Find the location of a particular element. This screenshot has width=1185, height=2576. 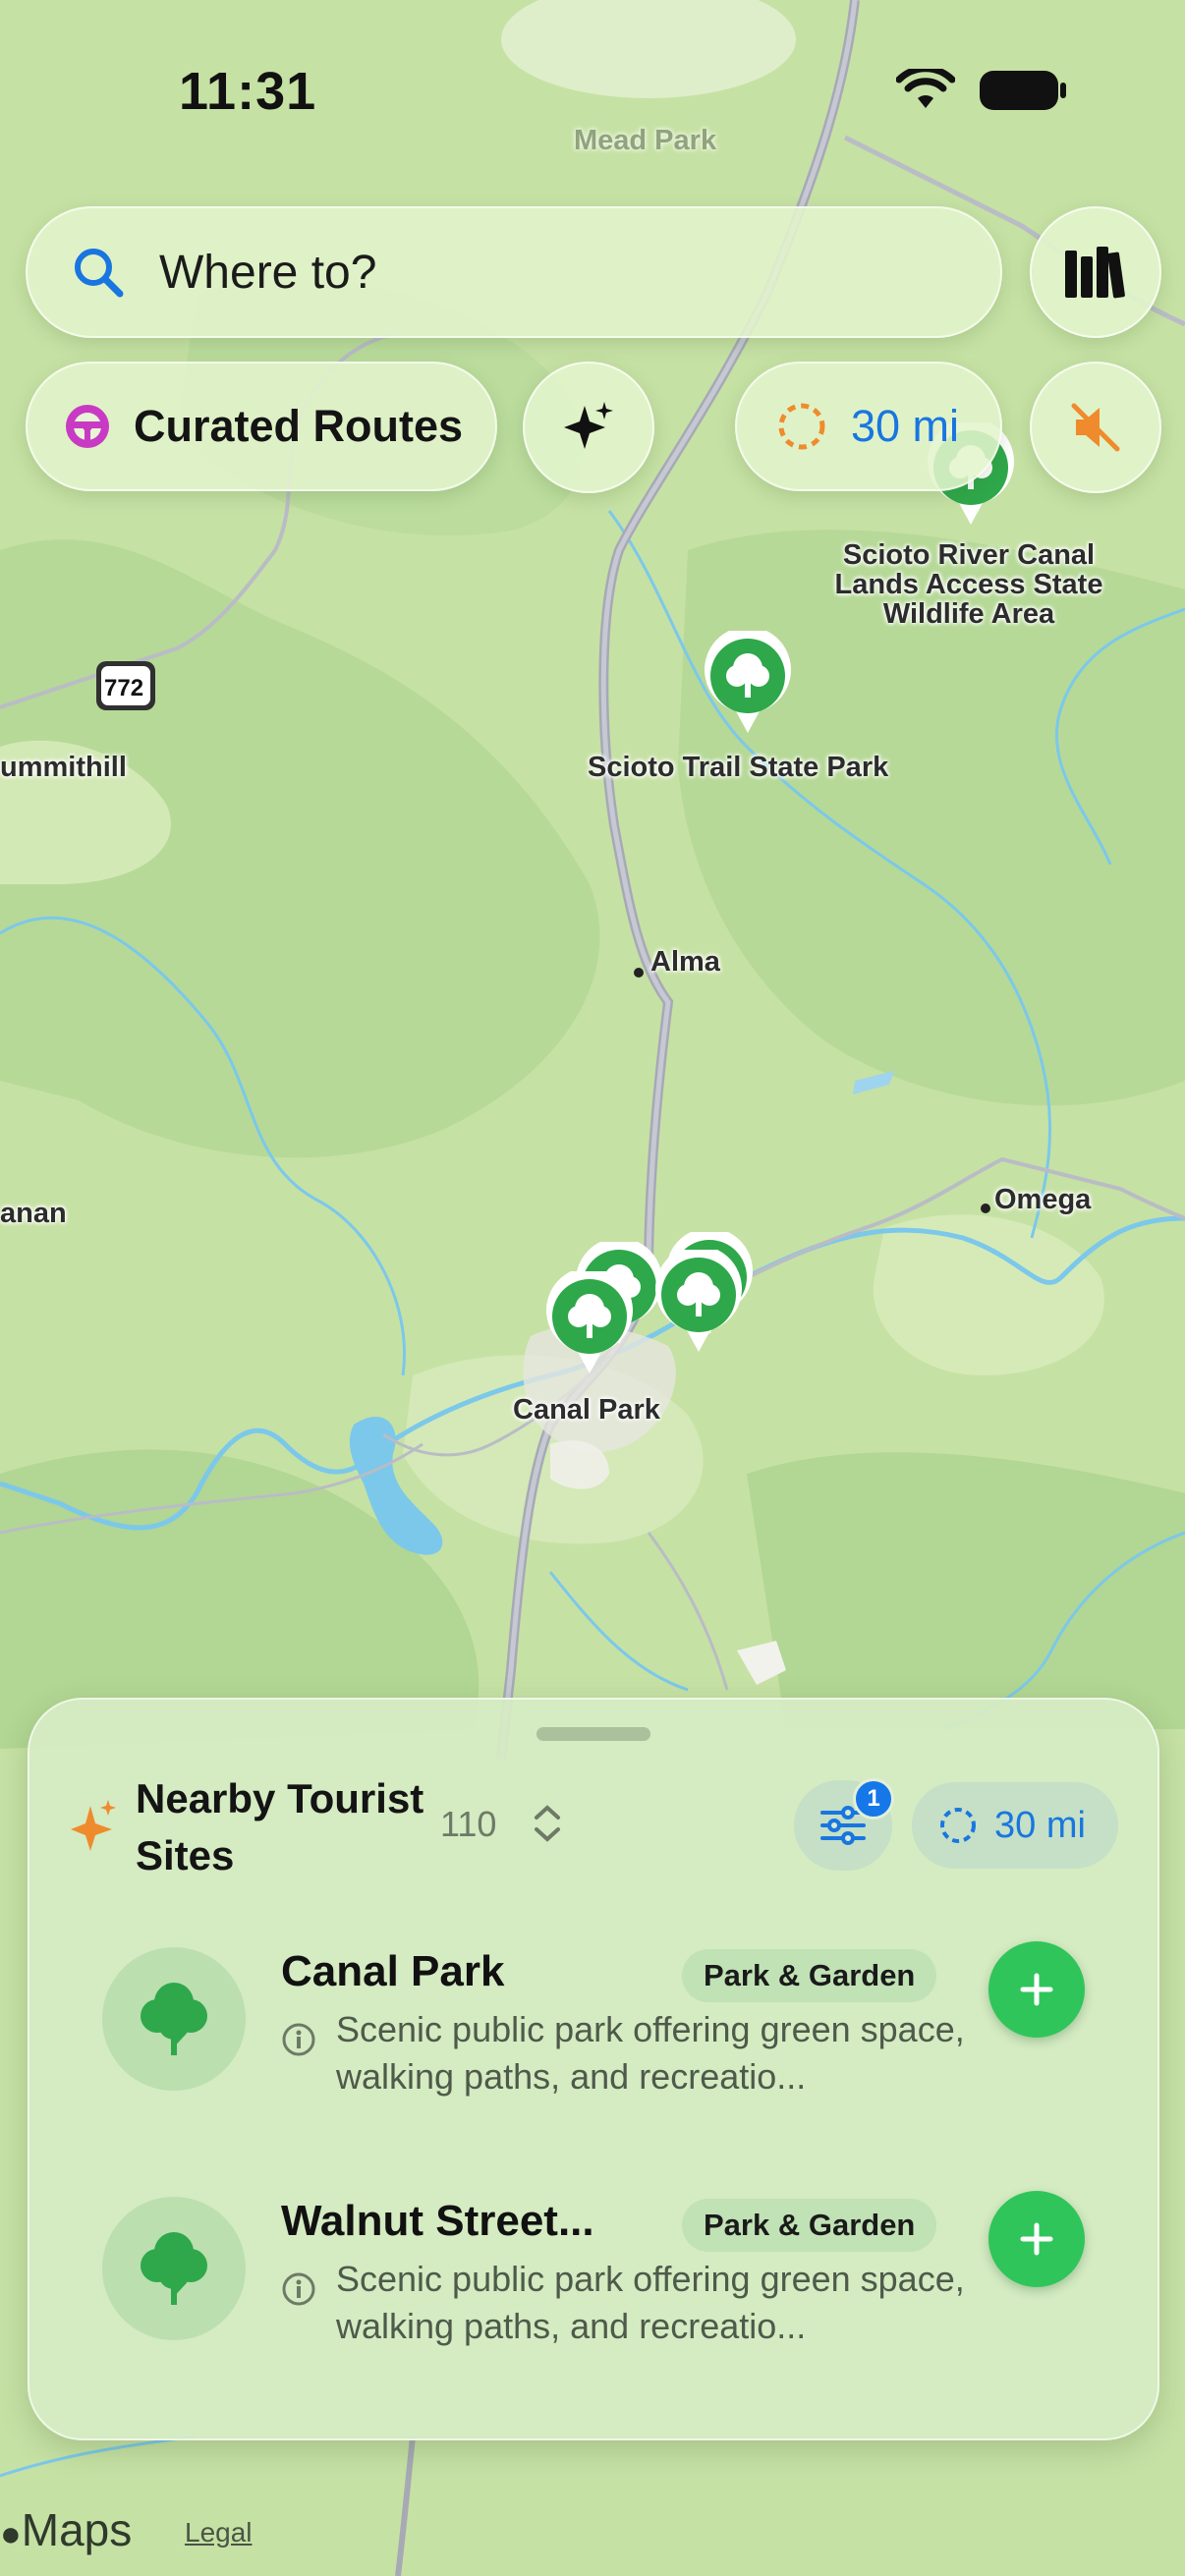

status-time: 11:31 is located at coordinates (248, 91).